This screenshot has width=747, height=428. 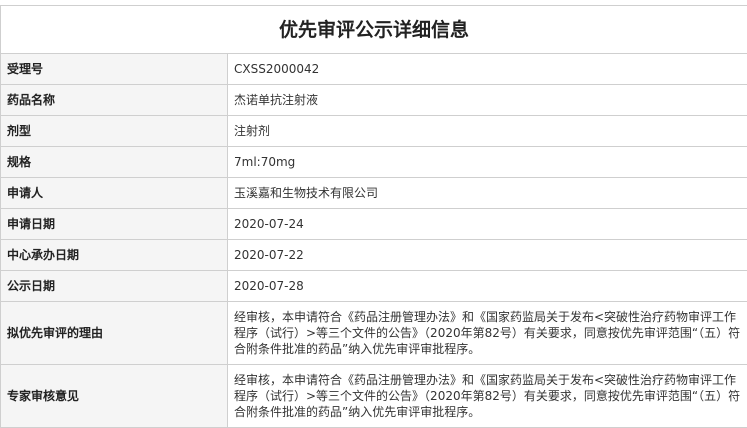 I want to click on table-row-acceptance-number: 受理号 CXSS2000042, so click(x=374, y=69).